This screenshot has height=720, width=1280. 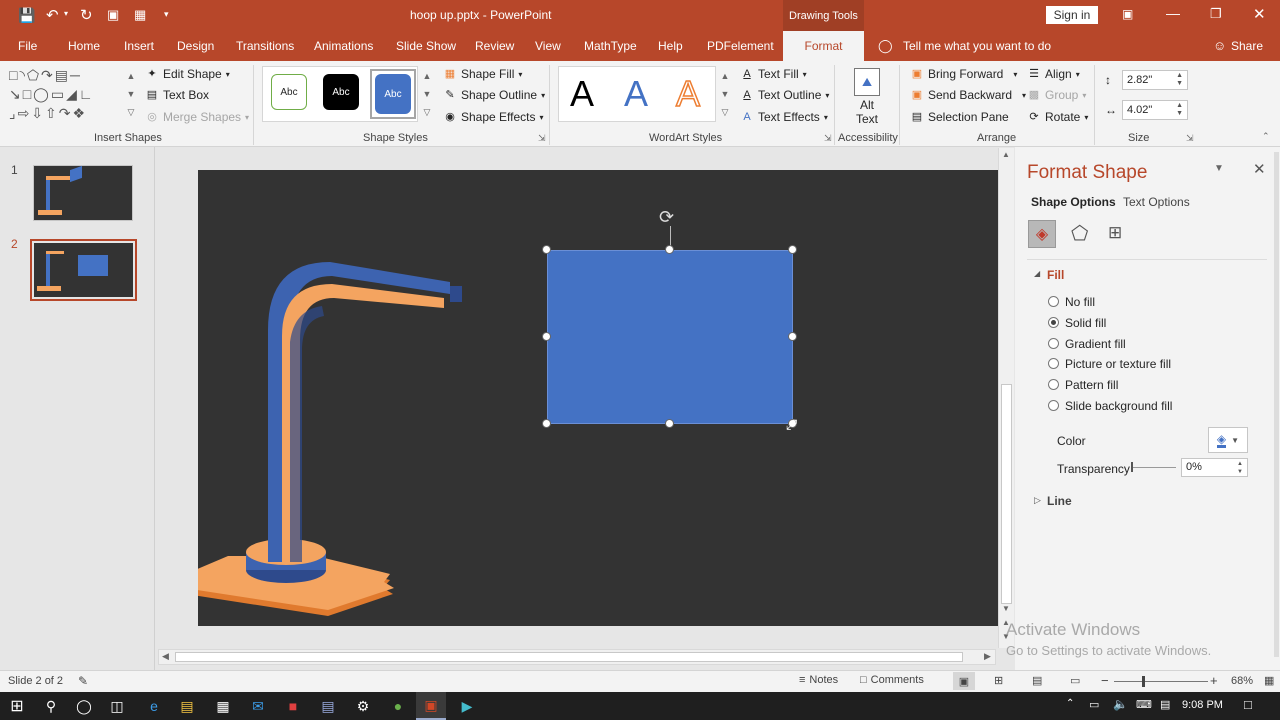 What do you see at coordinates (83, 270) in the screenshot?
I see `slide-thumbnail-selected` at bounding box center [83, 270].